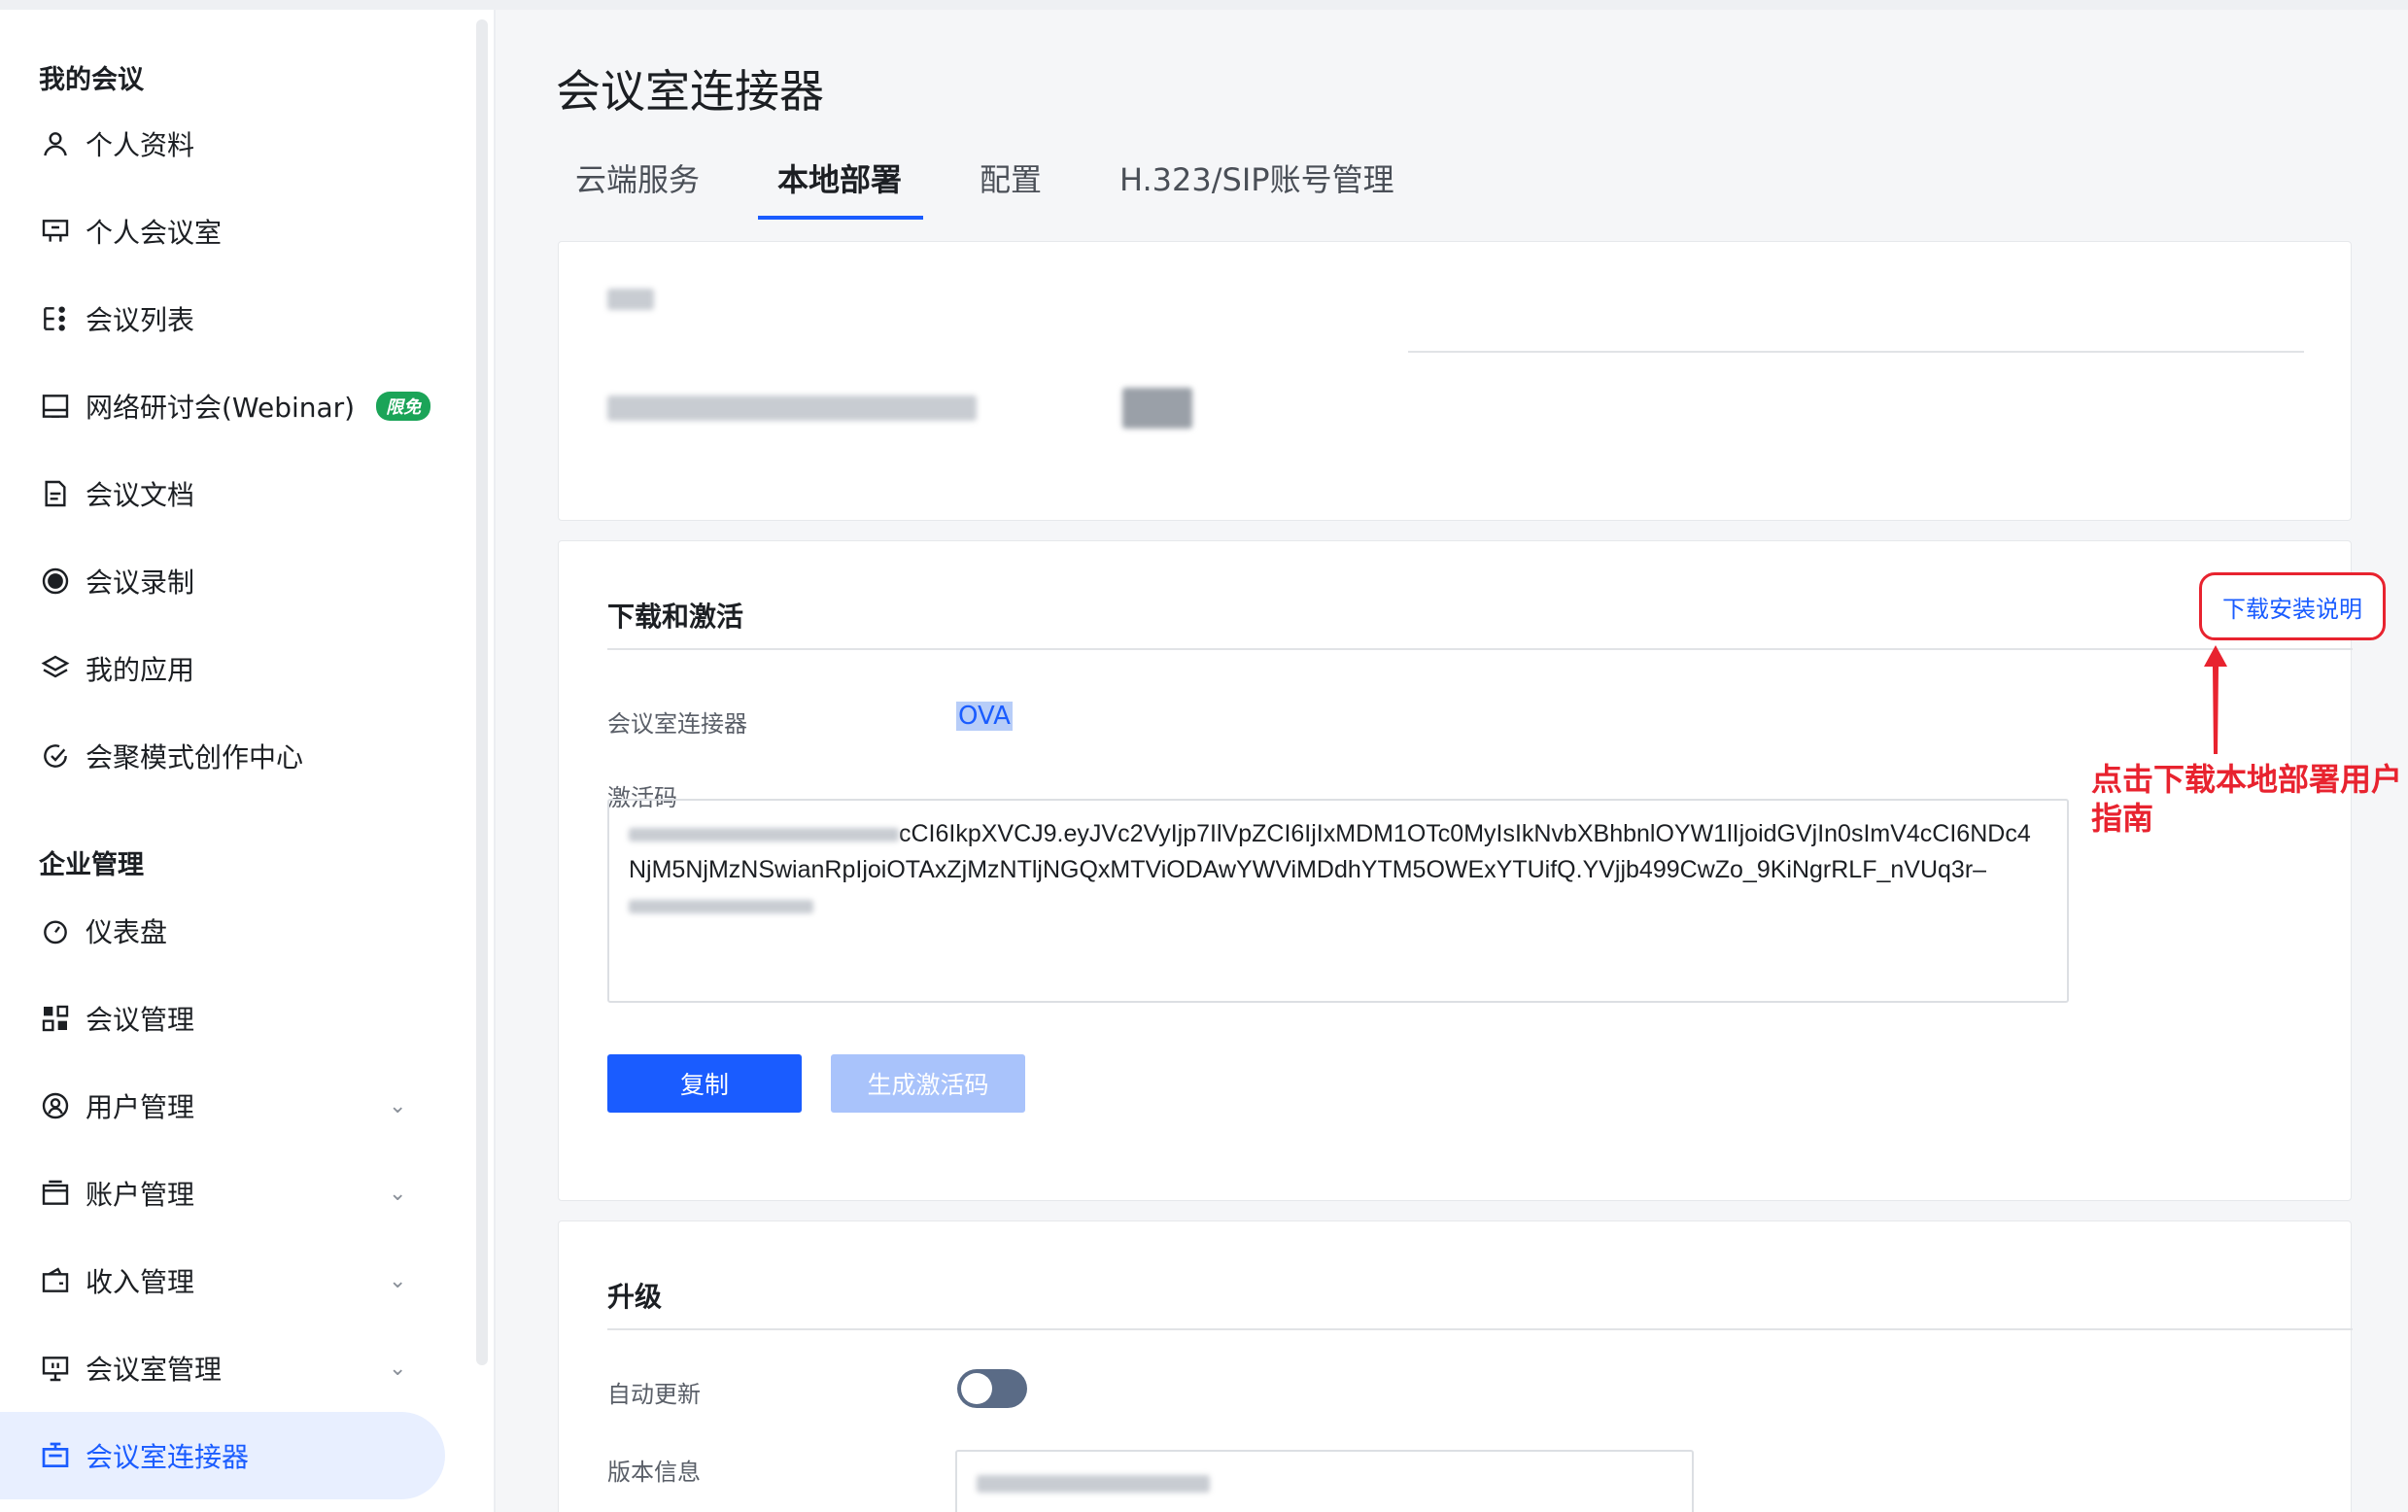 This screenshot has width=2408, height=1512. Describe the element at coordinates (223, 1106) in the screenshot. I see `sidebar-item-user-manage: 用户管理 ⌄` at that location.